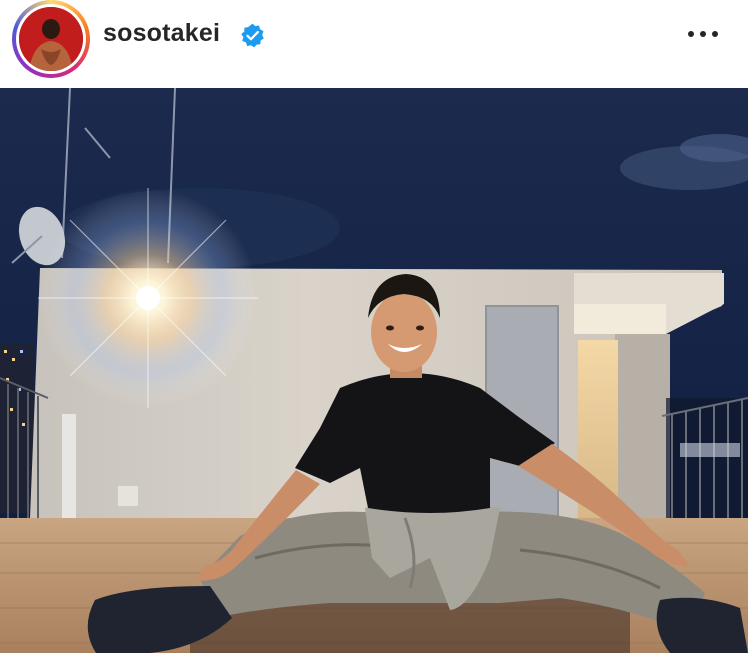 The width and height of the screenshot is (748, 653). Describe the element at coordinates (374, 44) in the screenshot. I see `post-header: sosotakei` at that location.